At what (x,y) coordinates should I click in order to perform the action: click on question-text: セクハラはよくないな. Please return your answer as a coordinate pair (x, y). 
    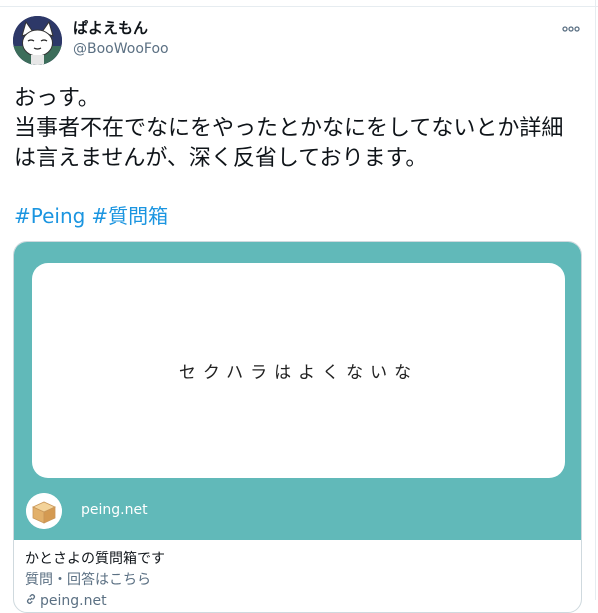
    Looking at the image, I should click on (298, 373).